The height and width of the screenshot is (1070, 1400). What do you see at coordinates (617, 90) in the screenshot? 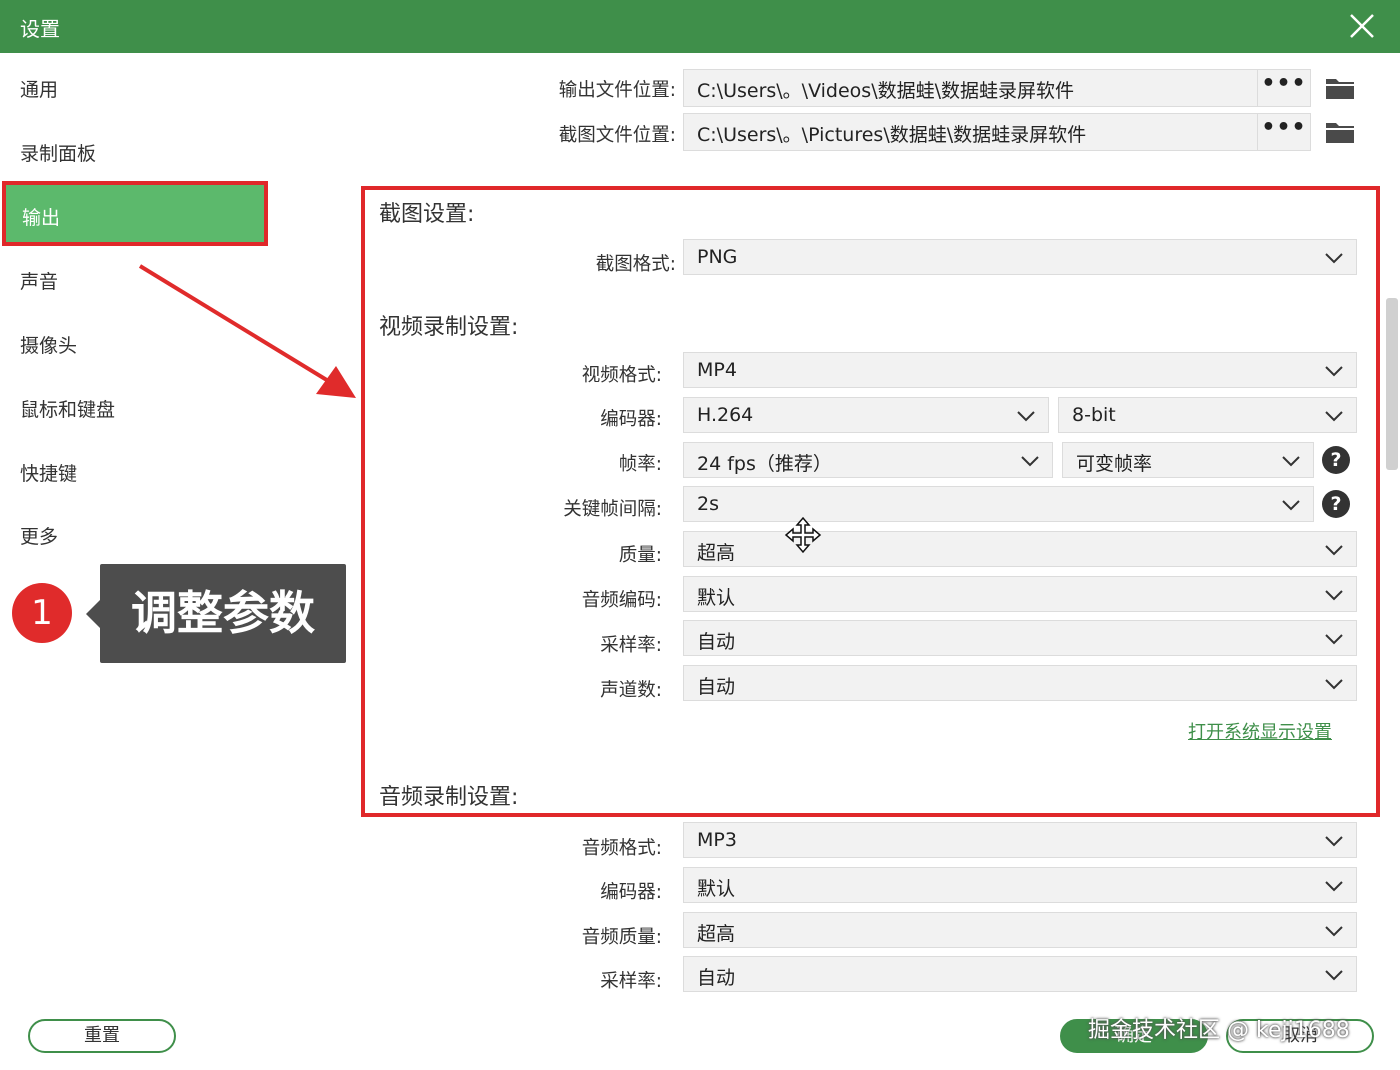
I see `output-location-label: 输出文件位置:` at bounding box center [617, 90].